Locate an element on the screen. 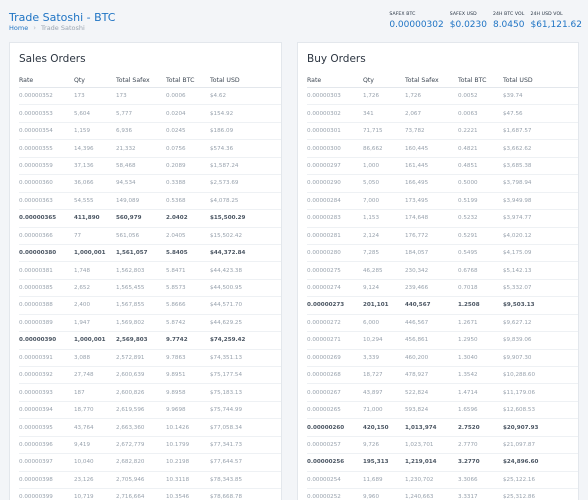  table-row: 0.00000360 36,066 94,534 0.3388 $2,573.69 is located at coordinates (150, 184).